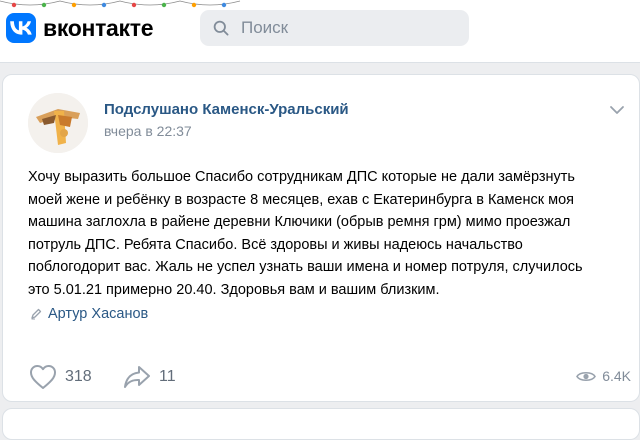 This screenshot has height=440, width=640. Describe the element at coordinates (120, 4) in the screenshot. I see `garland-decoration` at that location.